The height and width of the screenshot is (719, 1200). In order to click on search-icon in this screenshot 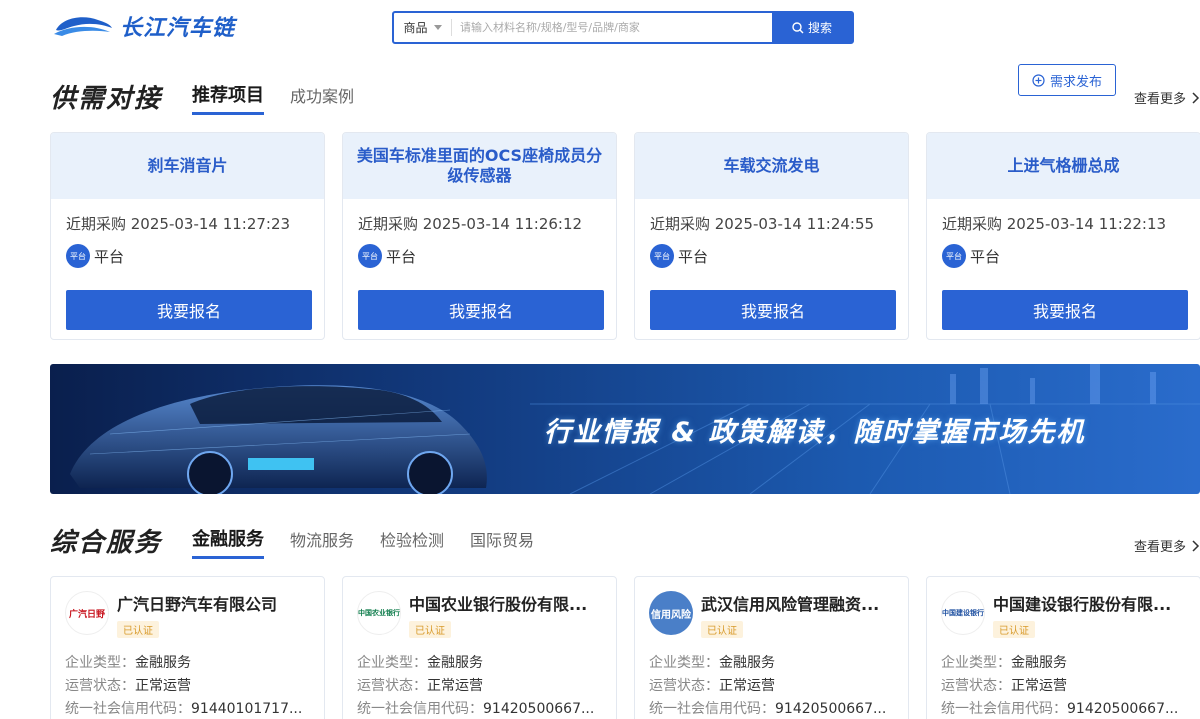, I will do `click(798, 27)`.